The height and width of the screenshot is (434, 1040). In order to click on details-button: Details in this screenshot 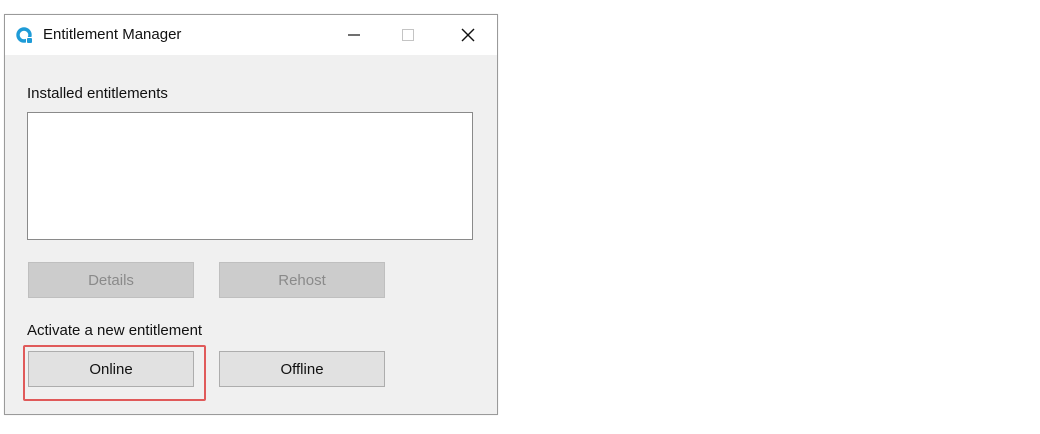, I will do `click(111, 280)`.